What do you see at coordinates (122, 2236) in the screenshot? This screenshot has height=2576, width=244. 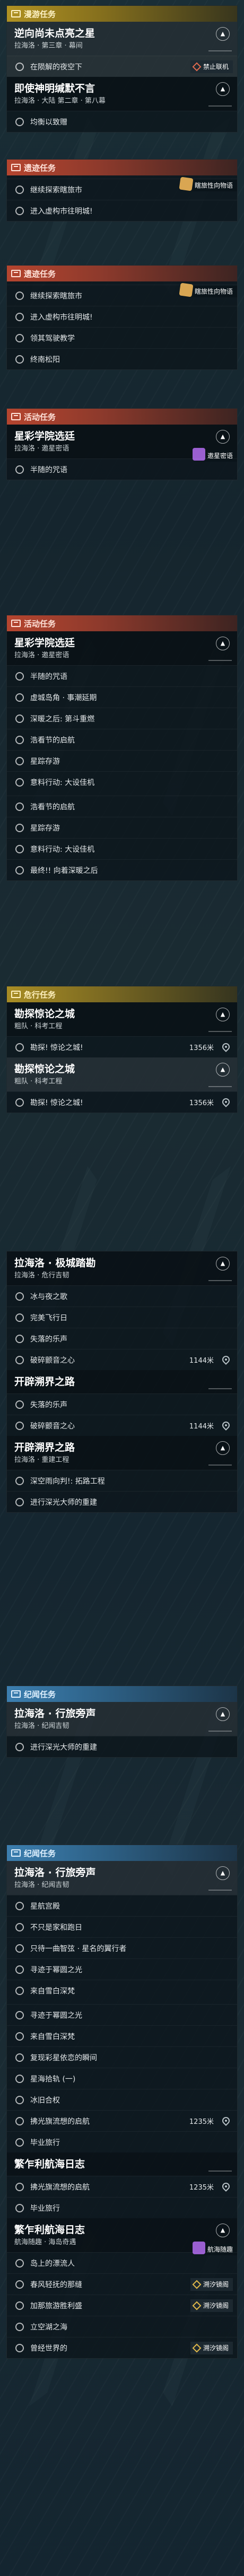 I see `quest-card: 繁乍利航海日志 航海随趣 · 海岛奇遇 ▲ 航海随趣` at bounding box center [122, 2236].